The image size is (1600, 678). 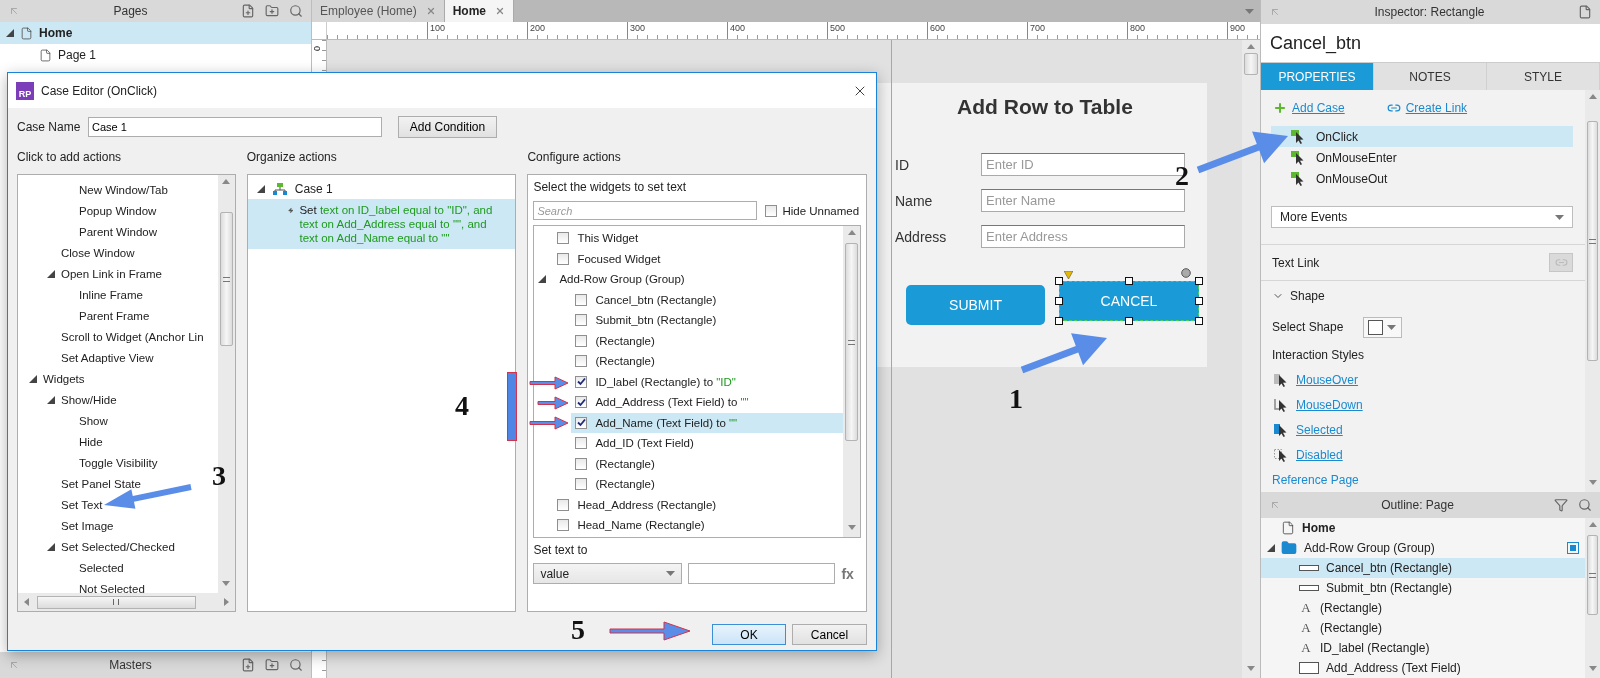 What do you see at coordinates (101, 567) in the screenshot?
I see `action-item: Selected` at bounding box center [101, 567].